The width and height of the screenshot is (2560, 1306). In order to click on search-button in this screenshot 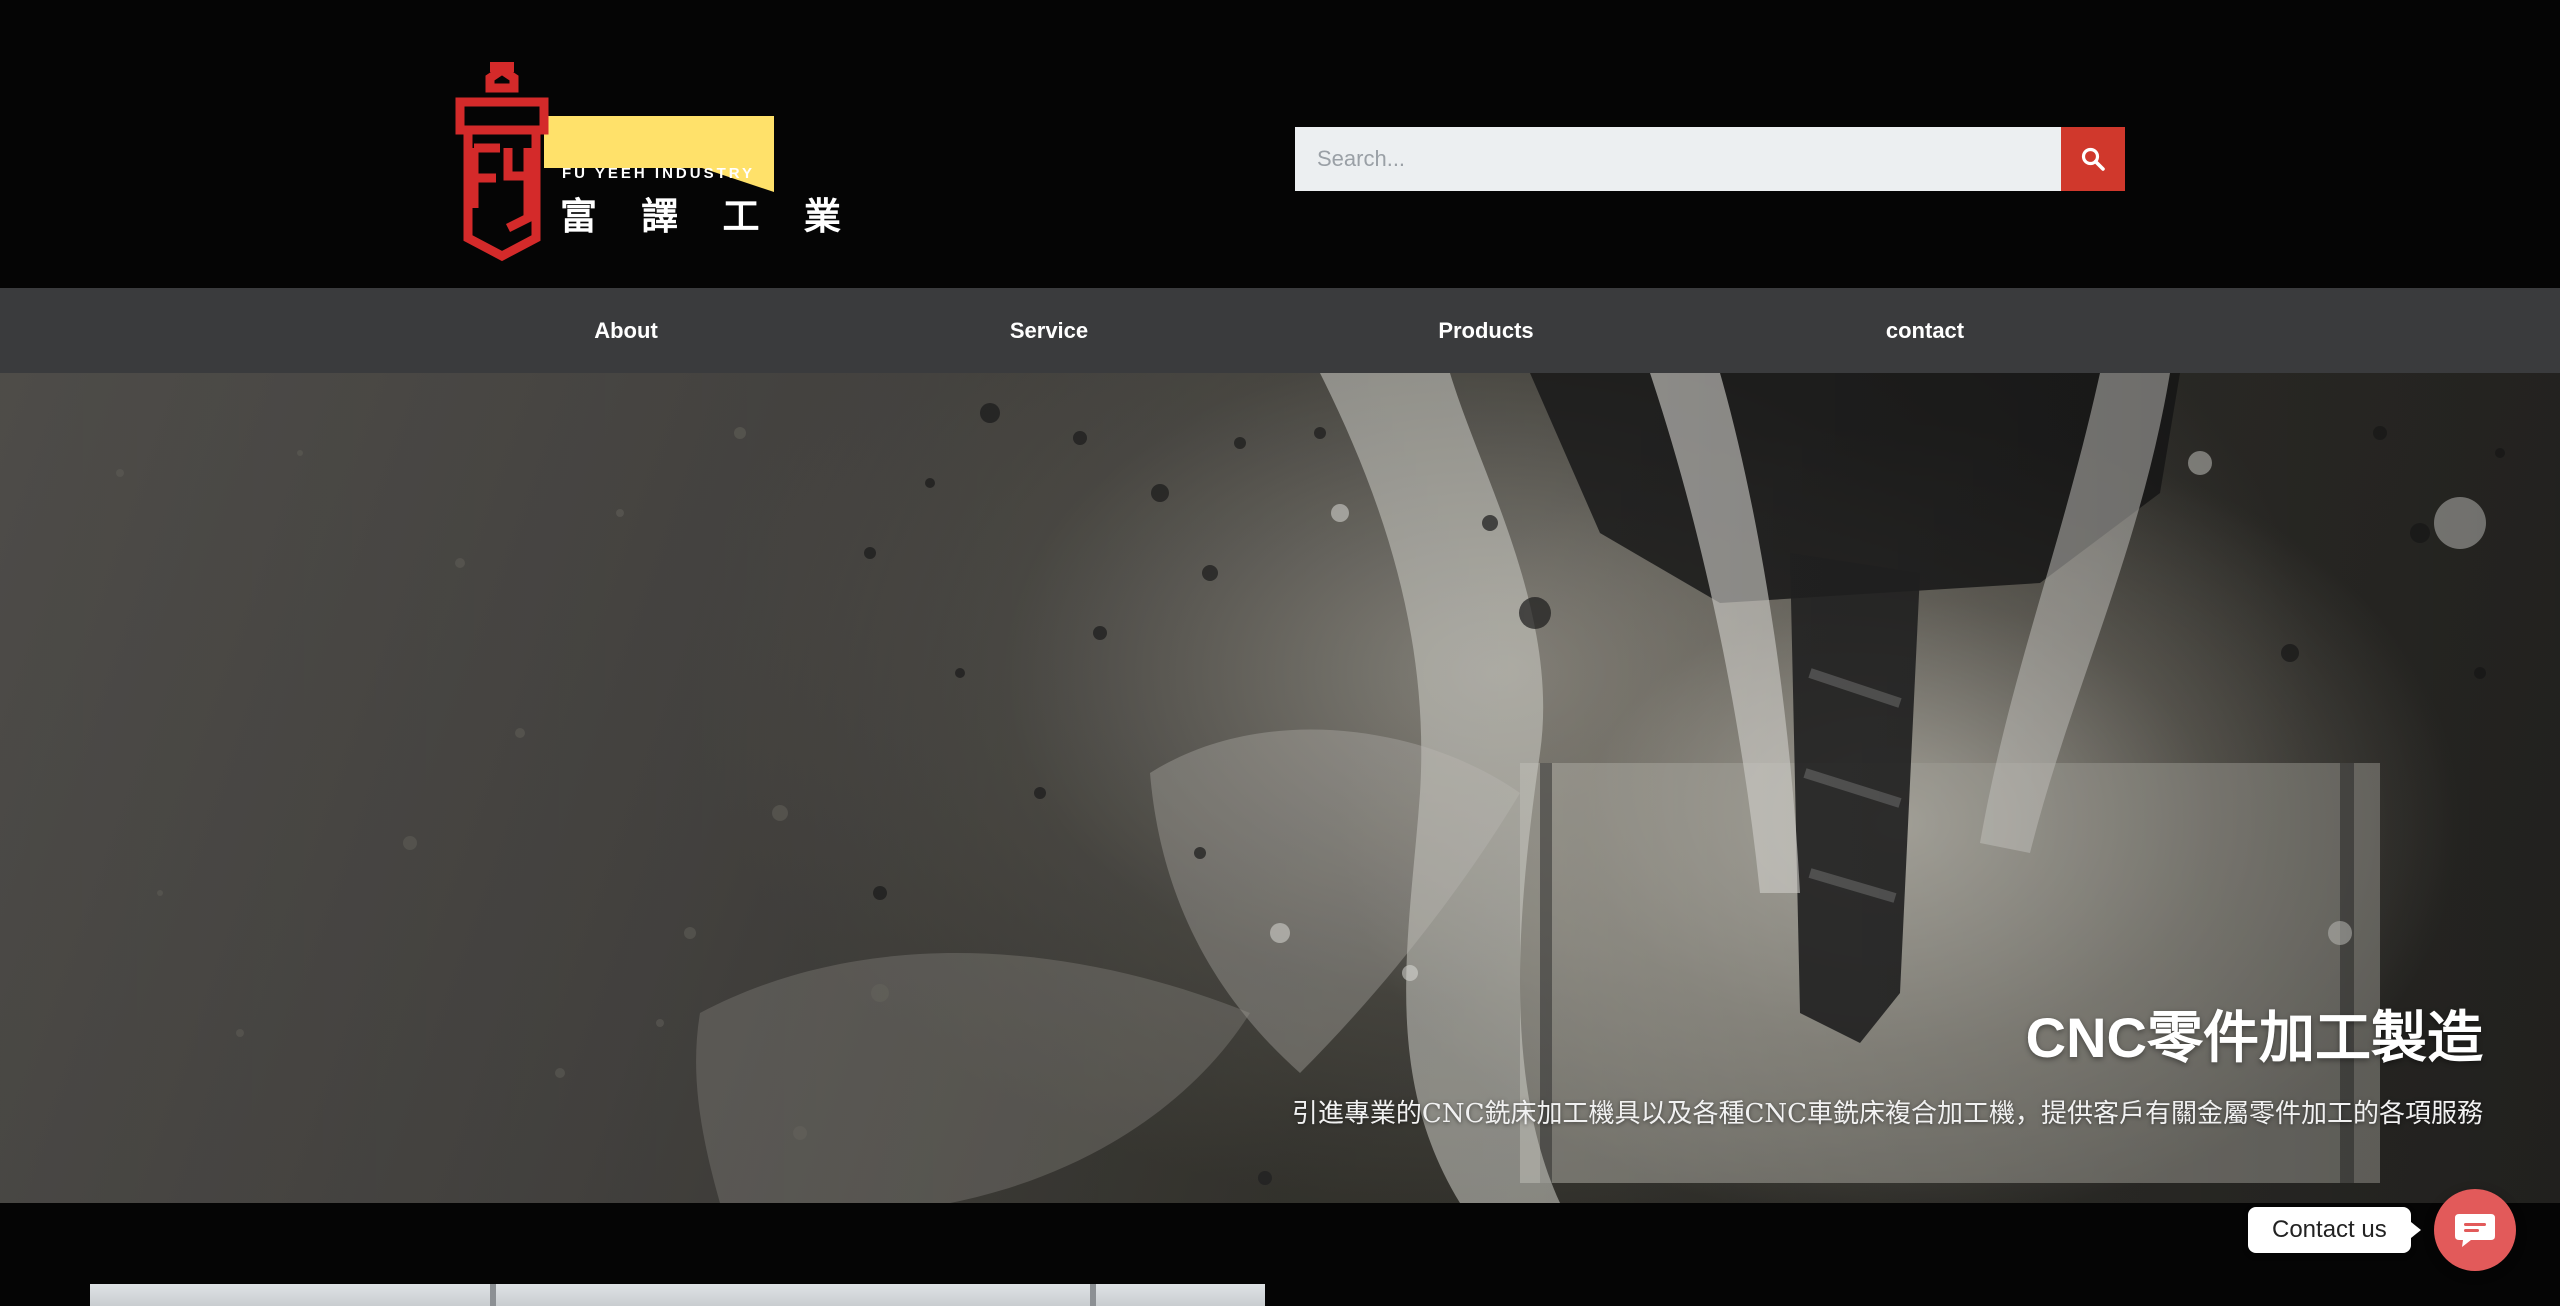, I will do `click(2093, 159)`.